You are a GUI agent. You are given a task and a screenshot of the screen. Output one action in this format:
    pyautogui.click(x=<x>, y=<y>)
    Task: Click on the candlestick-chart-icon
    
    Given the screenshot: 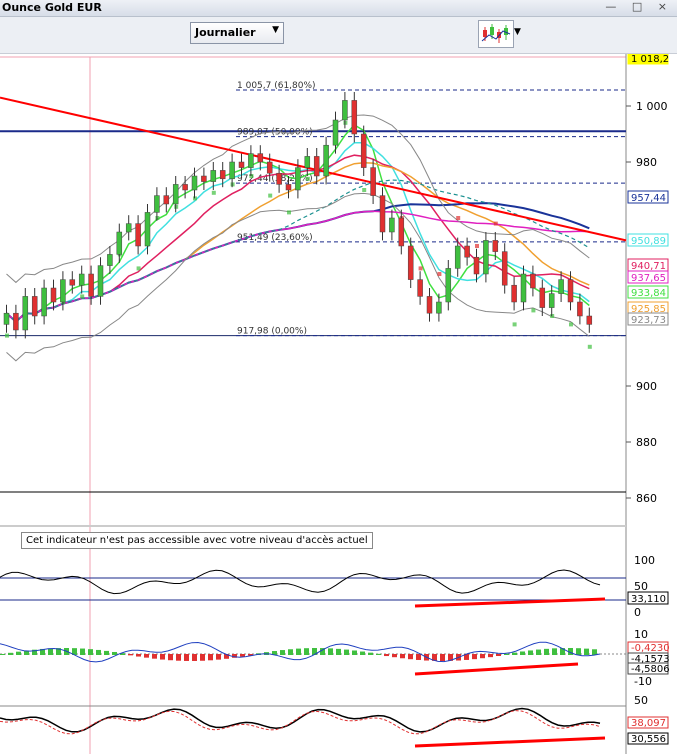 What is the action you would take?
    pyautogui.click(x=496, y=34)
    